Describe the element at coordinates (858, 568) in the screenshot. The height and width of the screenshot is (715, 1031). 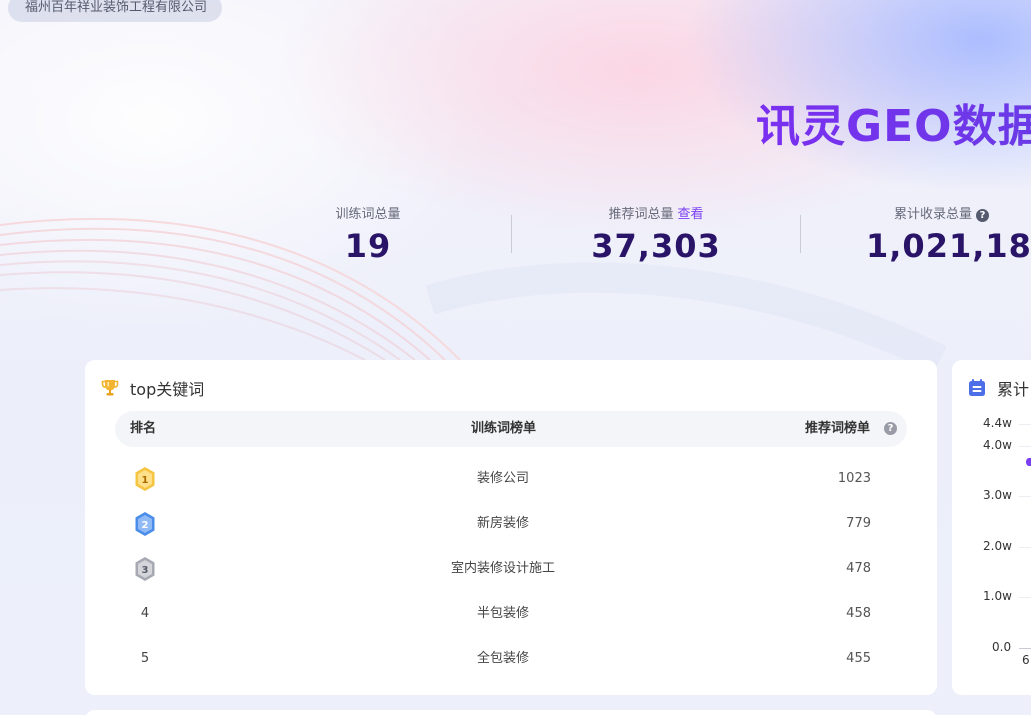
I see `recommend-count: 478` at that location.